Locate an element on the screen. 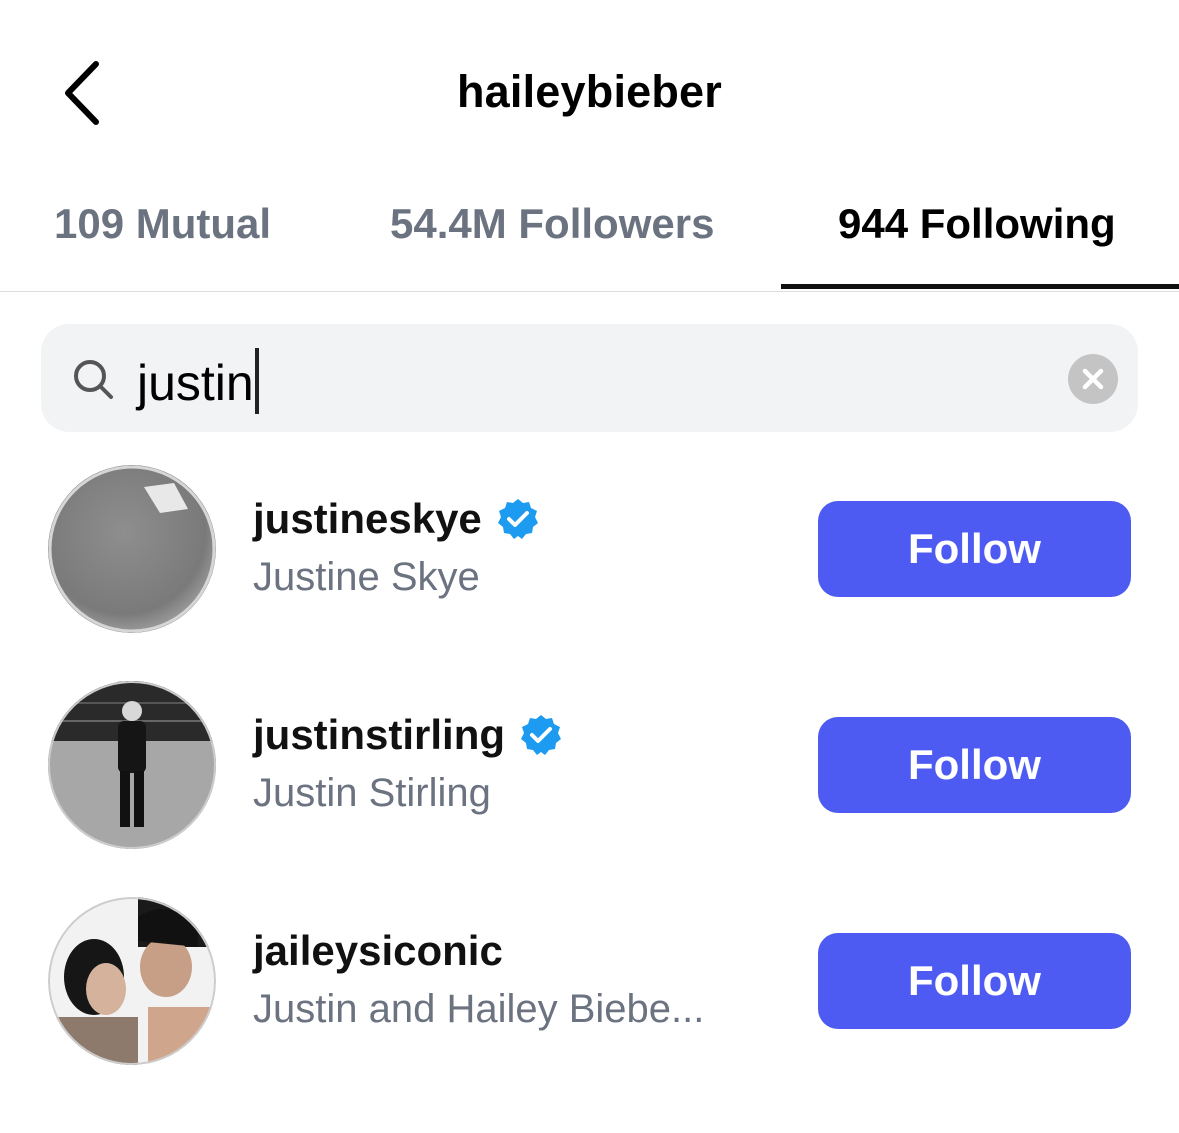  search-input: justin is located at coordinates (198, 381).